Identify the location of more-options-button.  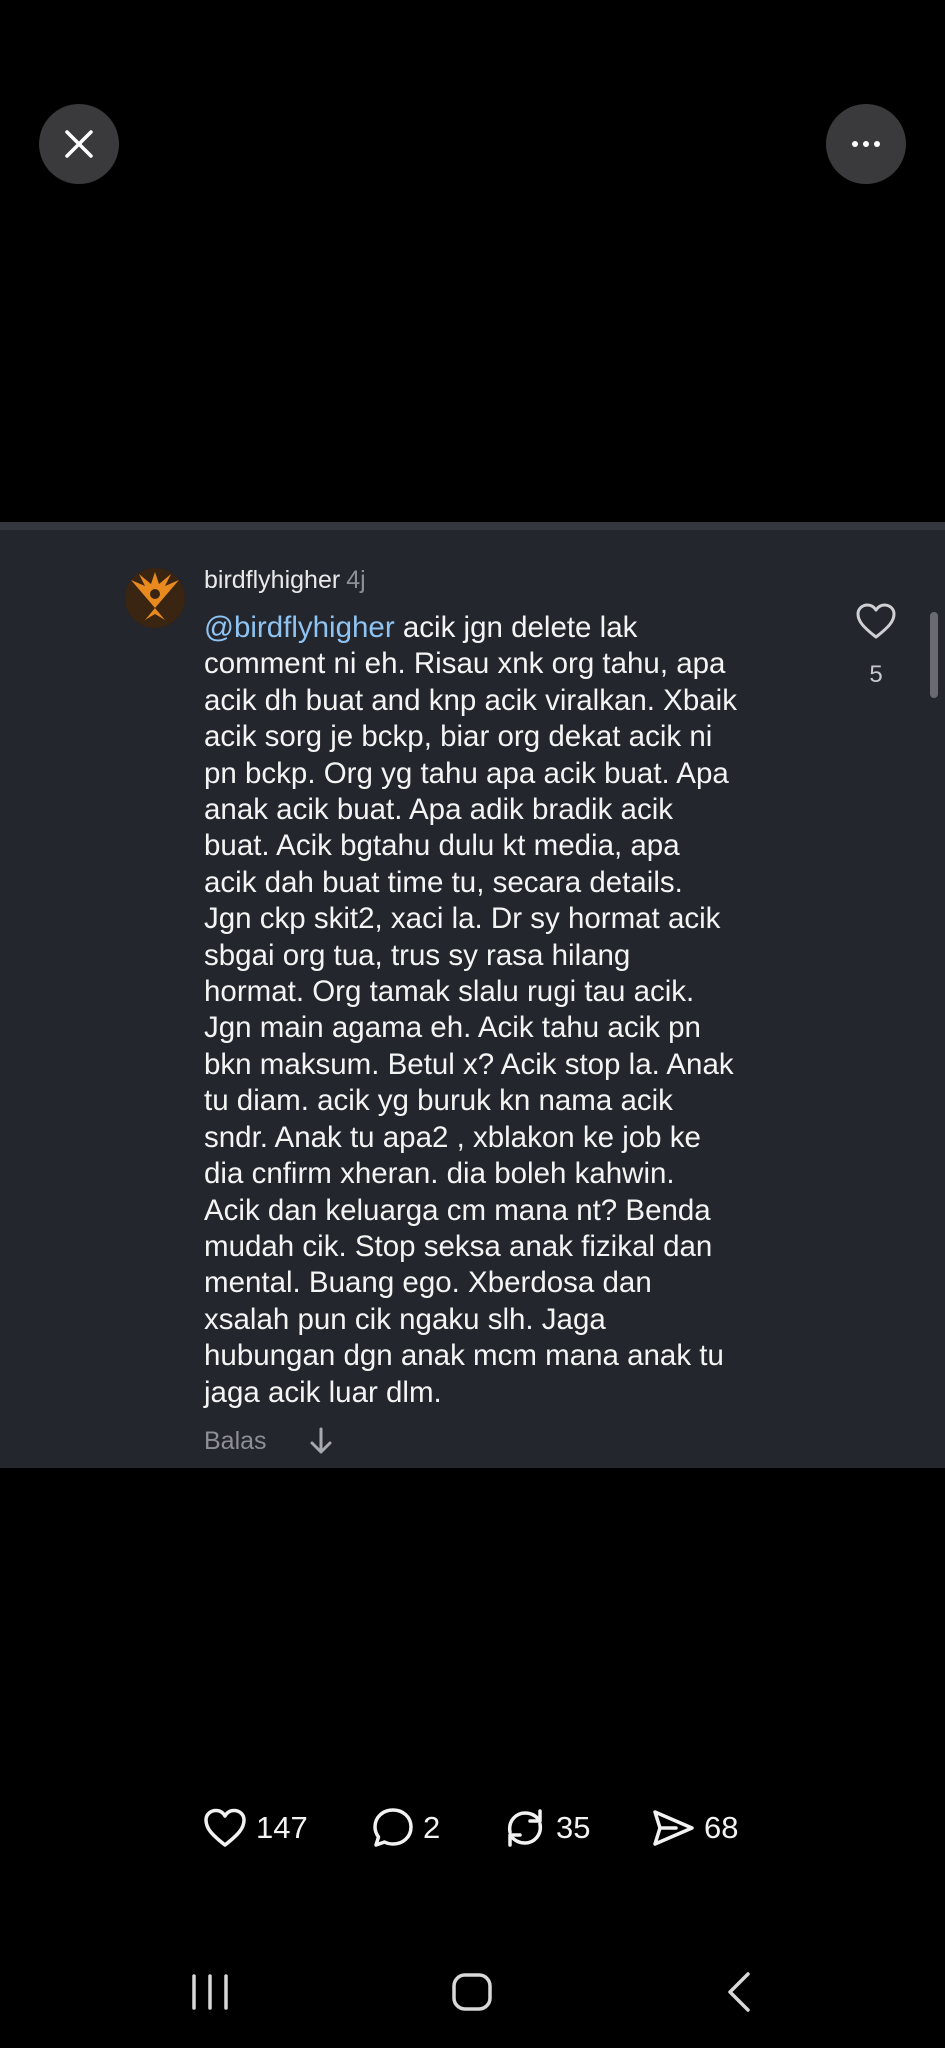
(866, 144).